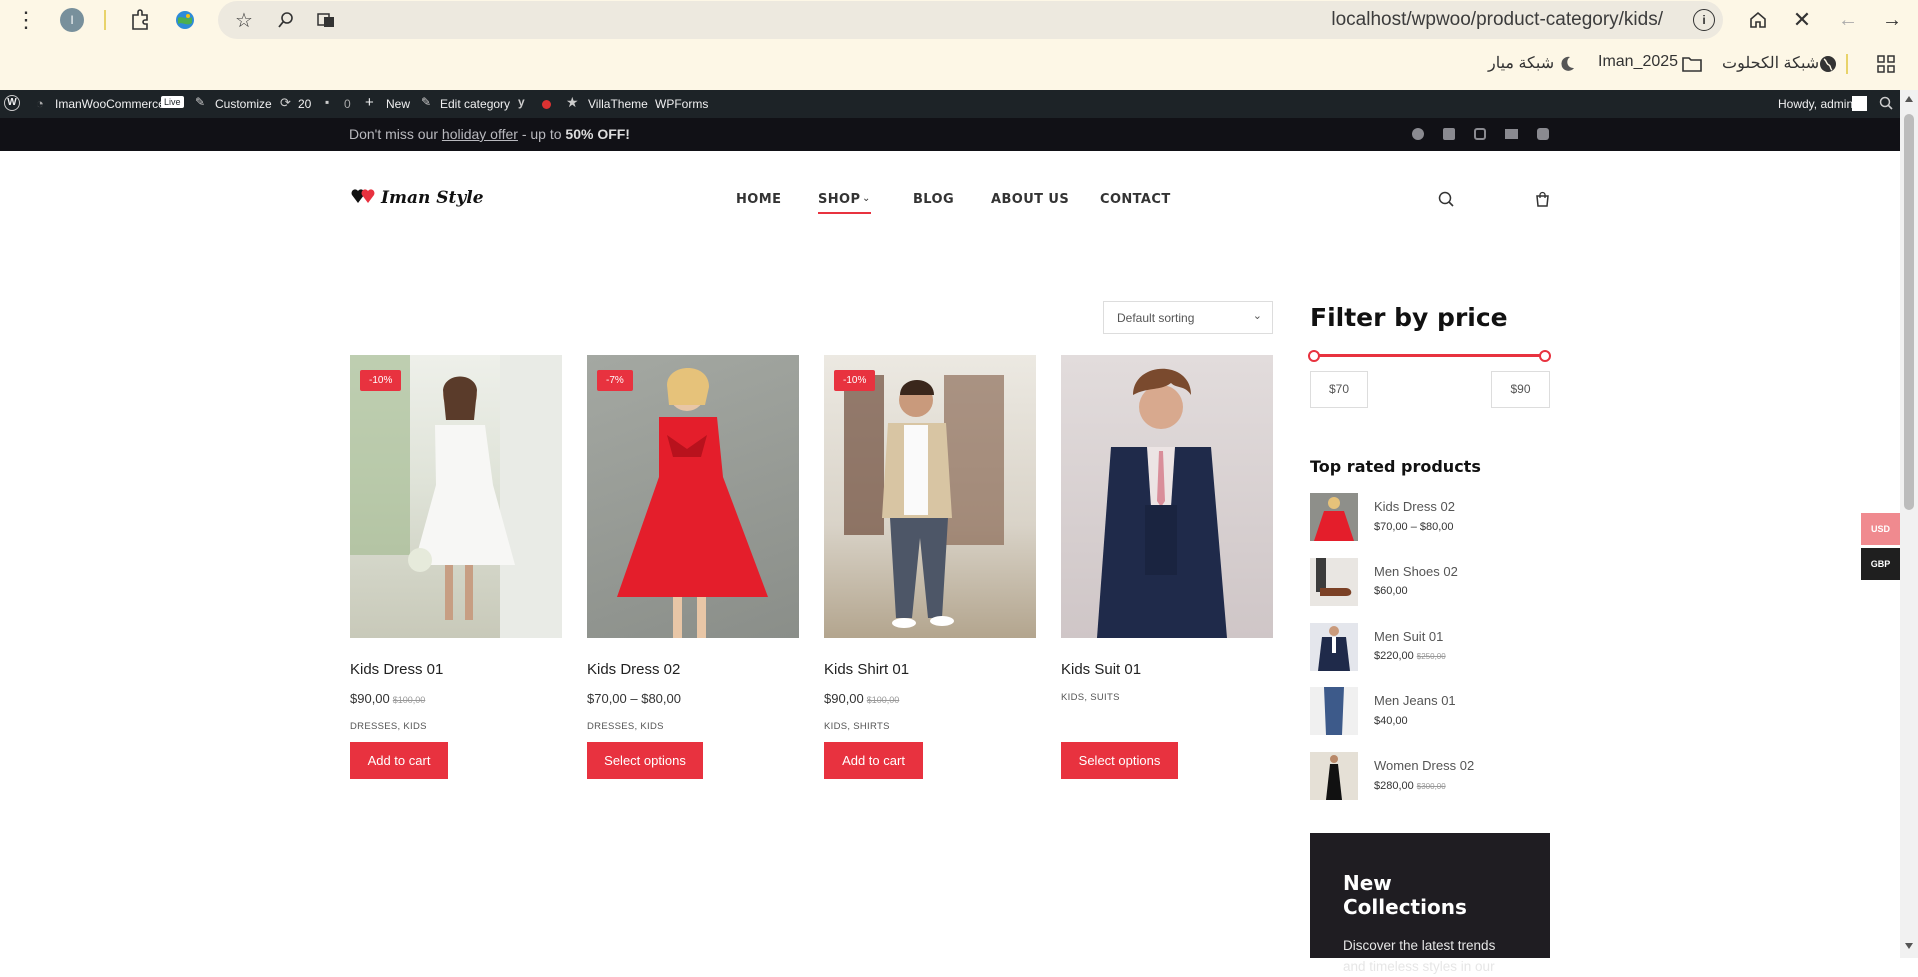 The height and width of the screenshot is (977, 1918). Describe the element at coordinates (1521, 63) in the screenshot. I see `bookmark-item: شبكة ميار` at that location.